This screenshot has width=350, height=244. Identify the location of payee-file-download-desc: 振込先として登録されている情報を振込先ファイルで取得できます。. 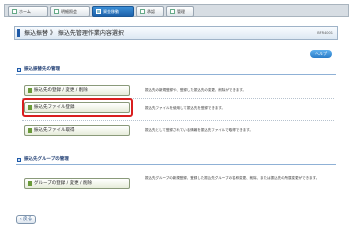
(199, 130).